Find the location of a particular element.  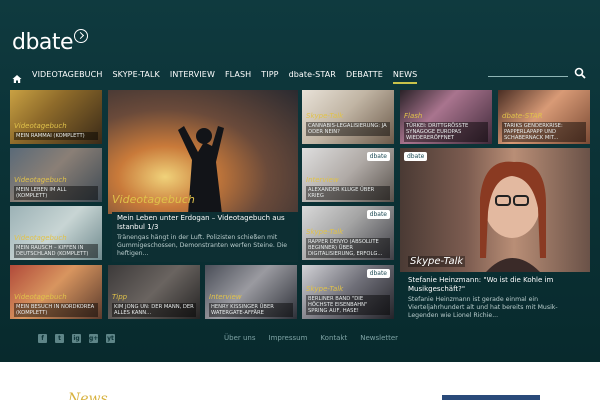

nav-item-skype-talk: SKYPE-TALK is located at coordinates (135, 74).